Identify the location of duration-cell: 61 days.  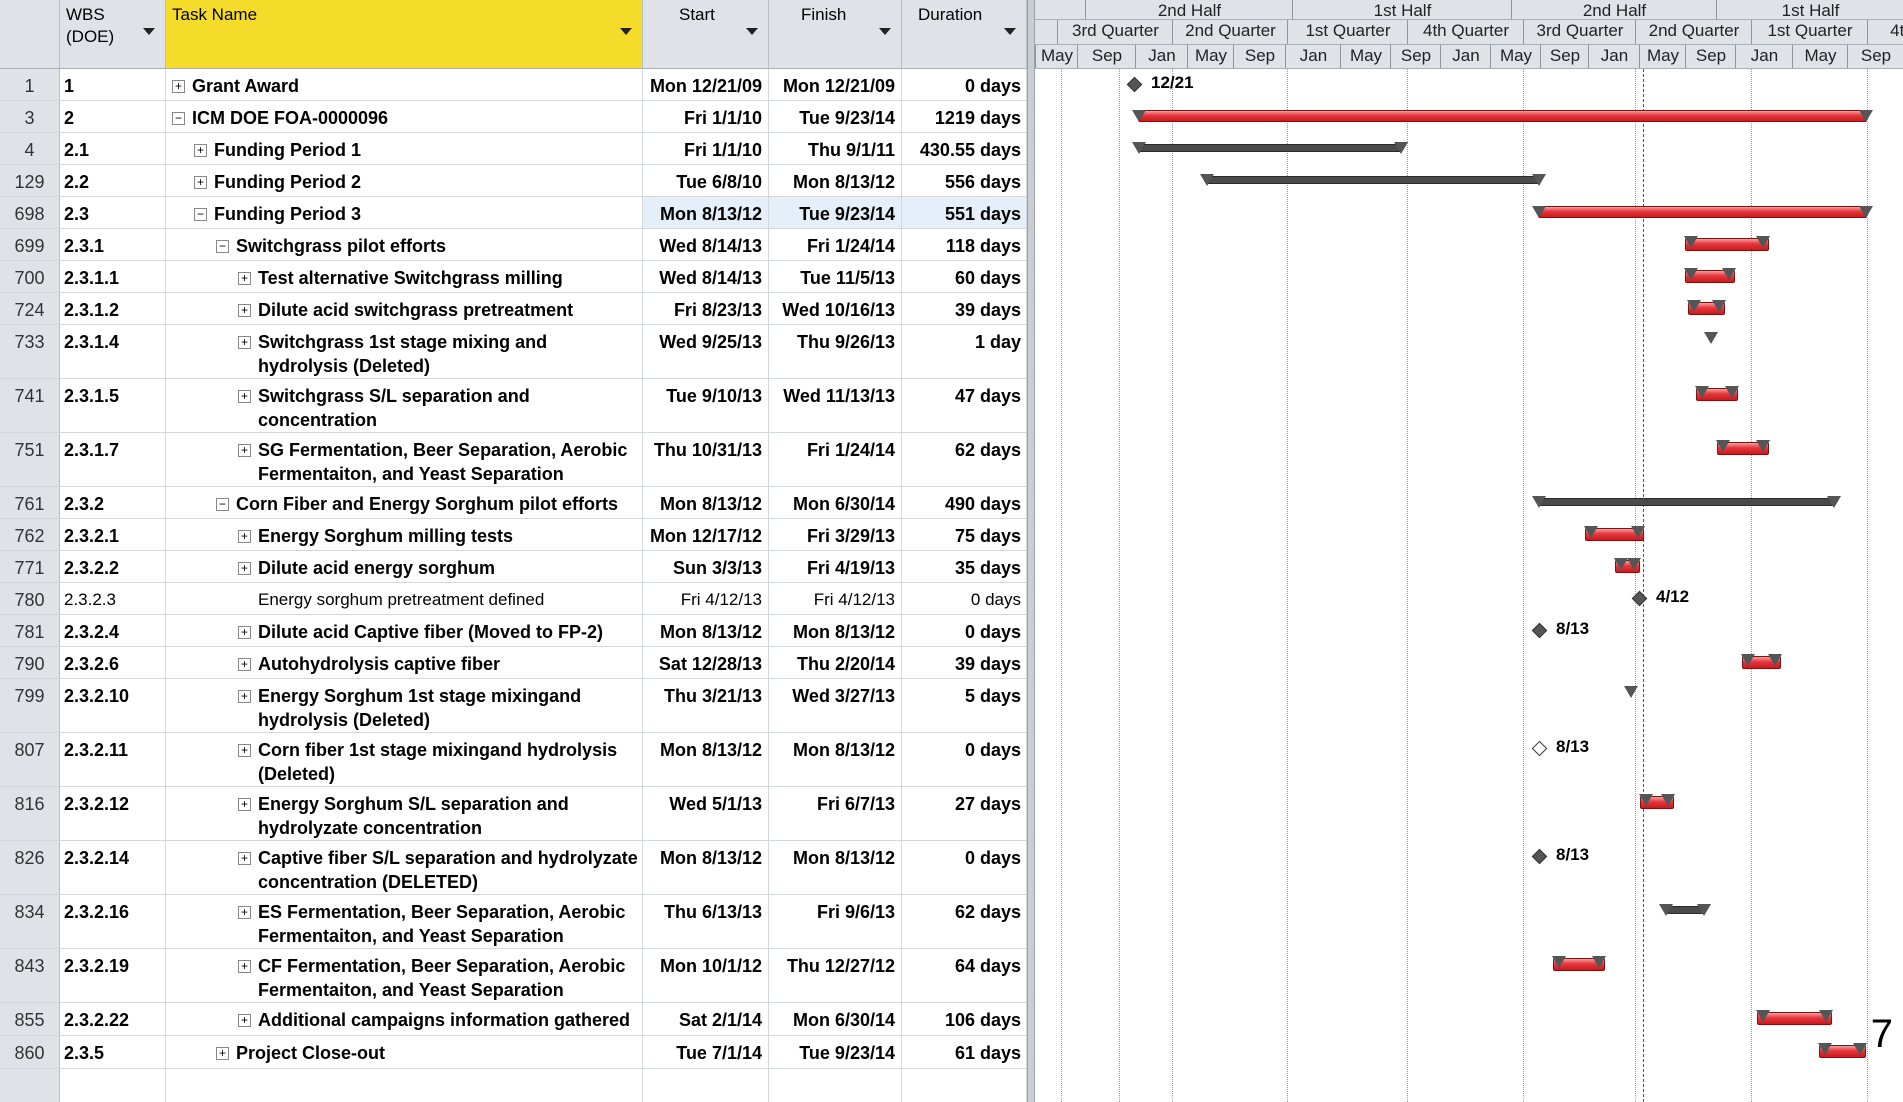
(964, 1052).